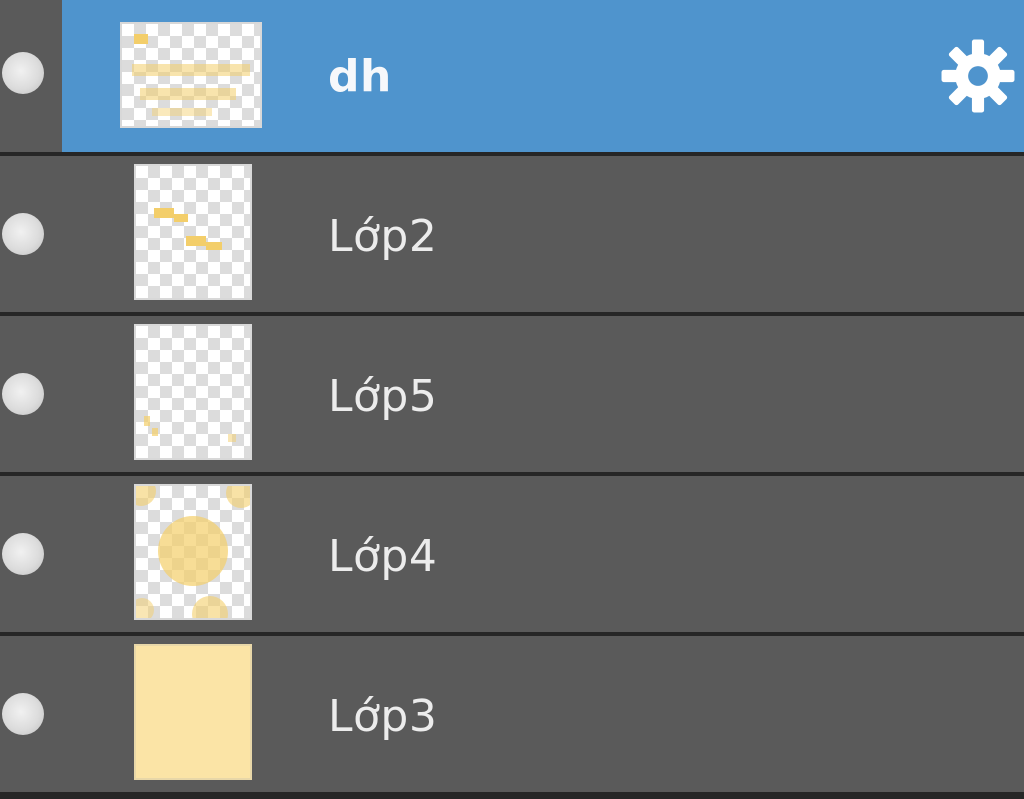 The image size is (1024, 799). Describe the element at coordinates (383, 236) in the screenshot. I see `layer-name: Lớp2` at that location.